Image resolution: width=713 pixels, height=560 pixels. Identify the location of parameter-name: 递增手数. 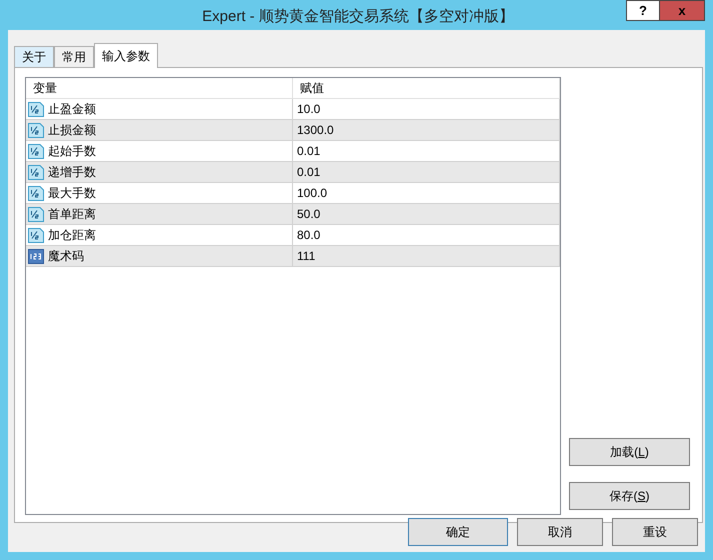
(72, 172).